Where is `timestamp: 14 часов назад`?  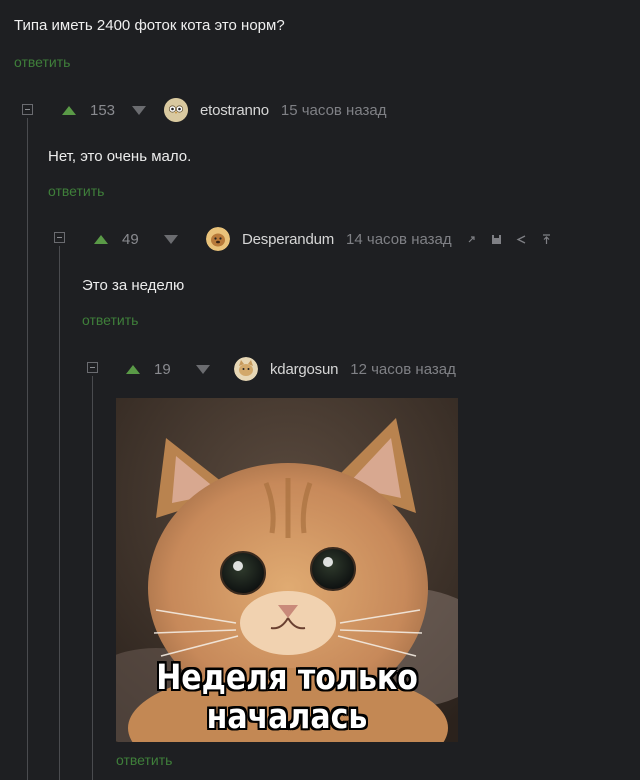
timestamp: 14 часов назад is located at coordinates (399, 239).